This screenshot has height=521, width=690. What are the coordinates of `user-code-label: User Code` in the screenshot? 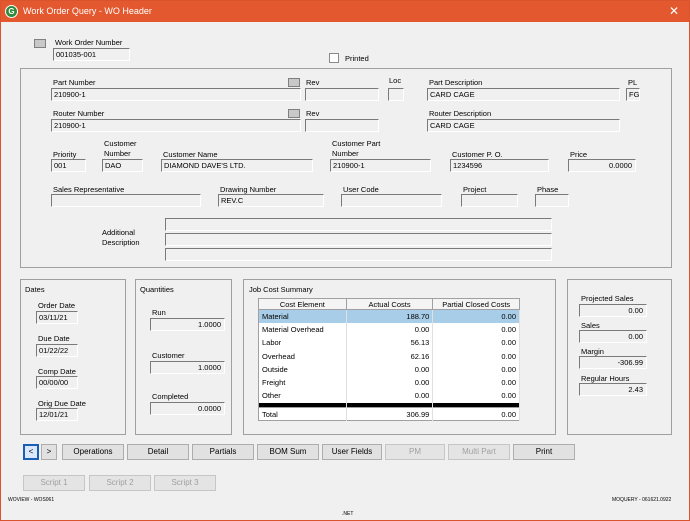 It's located at (361, 189).